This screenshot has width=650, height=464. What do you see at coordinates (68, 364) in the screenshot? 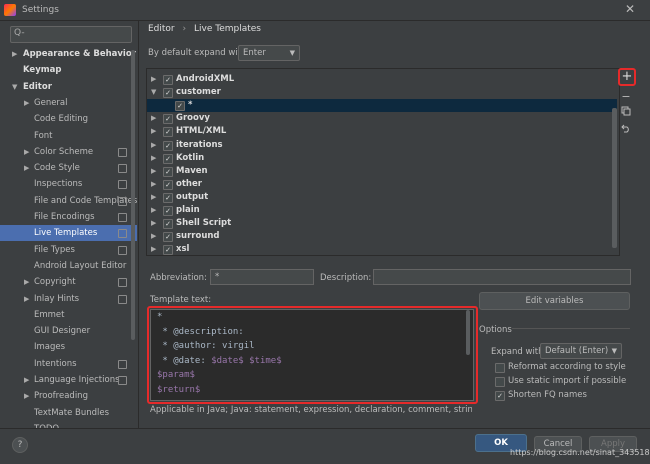
I see `sidebar-item-intentions: Intentions` at bounding box center [68, 364].